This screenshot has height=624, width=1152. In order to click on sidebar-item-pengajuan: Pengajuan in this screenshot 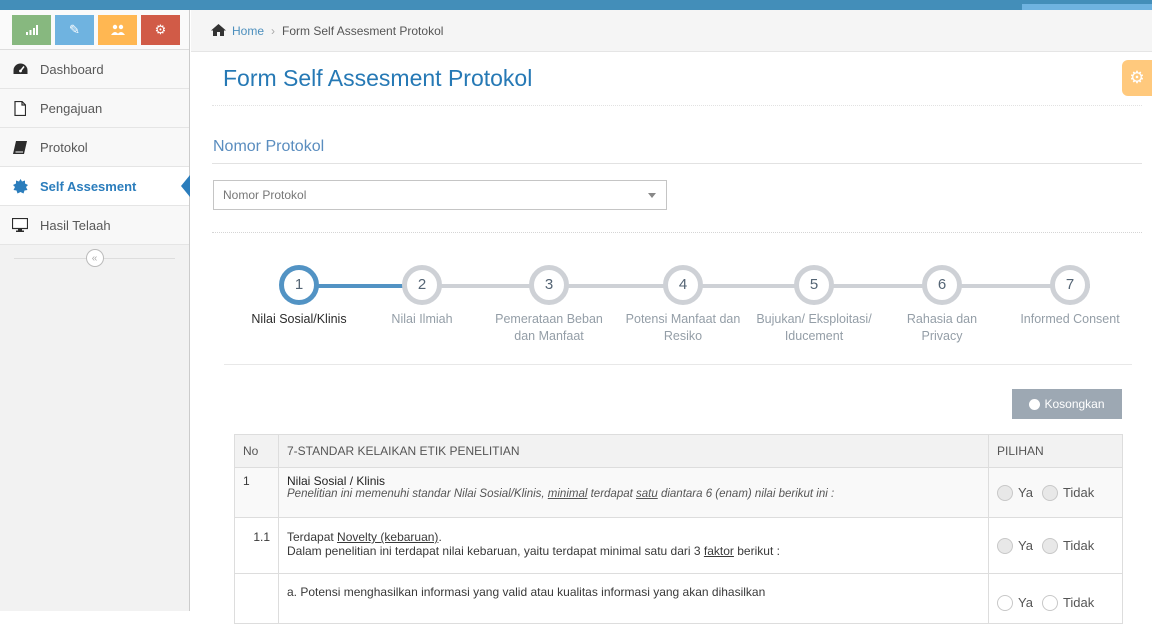, I will do `click(94, 108)`.